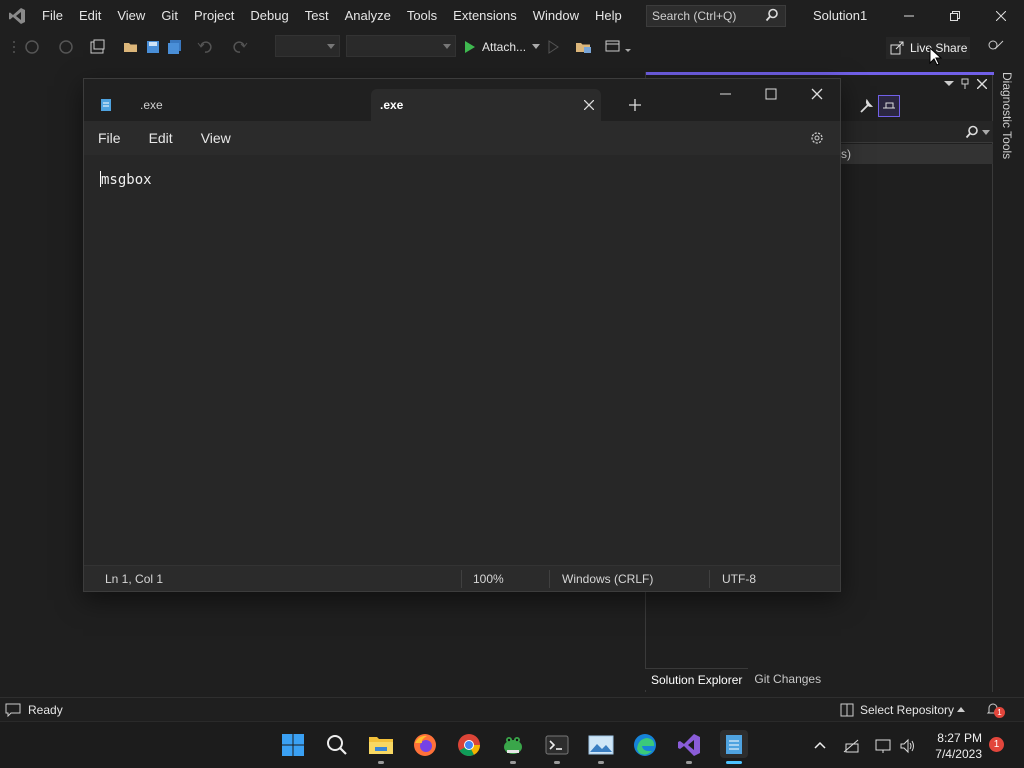 This screenshot has height=768, width=1024. Describe the element at coordinates (337, 745) in the screenshot. I see `taskbar-search-button` at that location.